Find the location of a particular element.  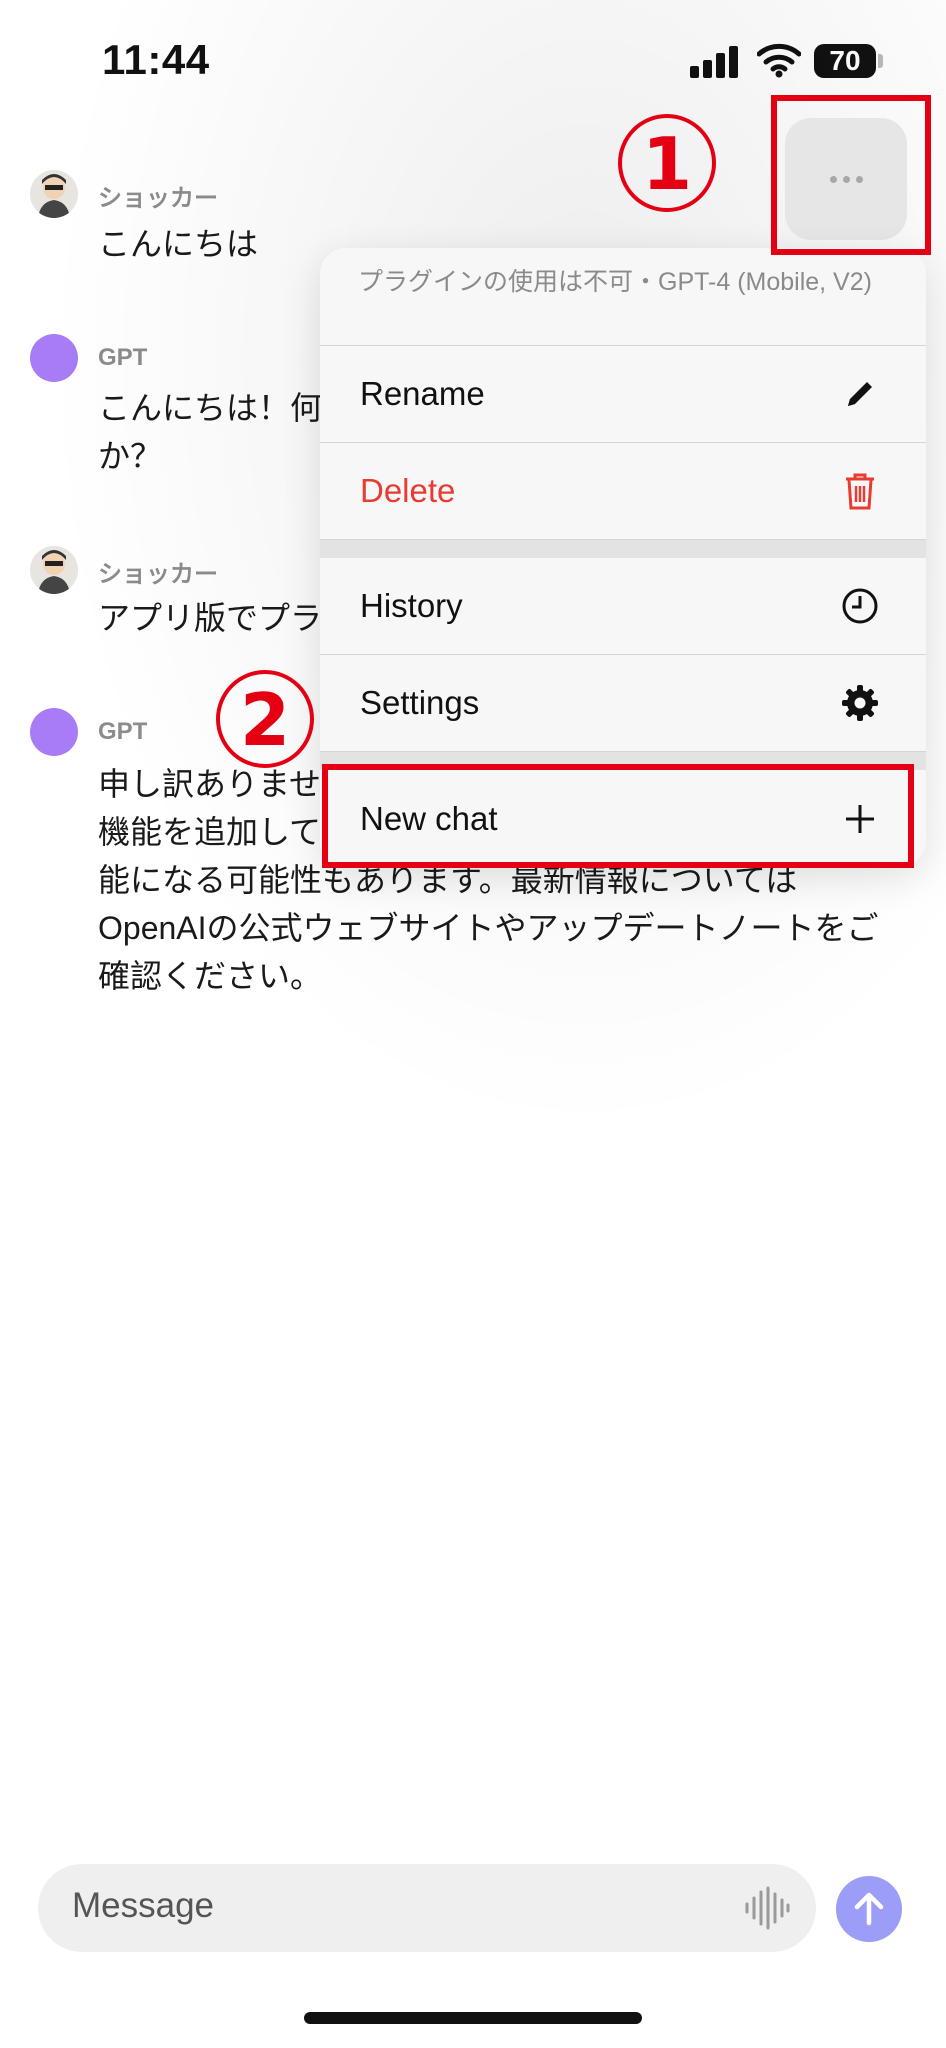

annotation-step-1: 1 is located at coordinates (667, 163).